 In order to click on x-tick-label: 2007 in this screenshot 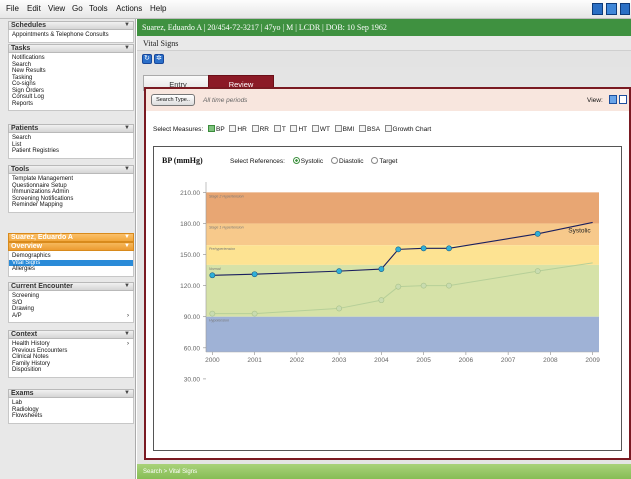, I will do `click(508, 360)`.